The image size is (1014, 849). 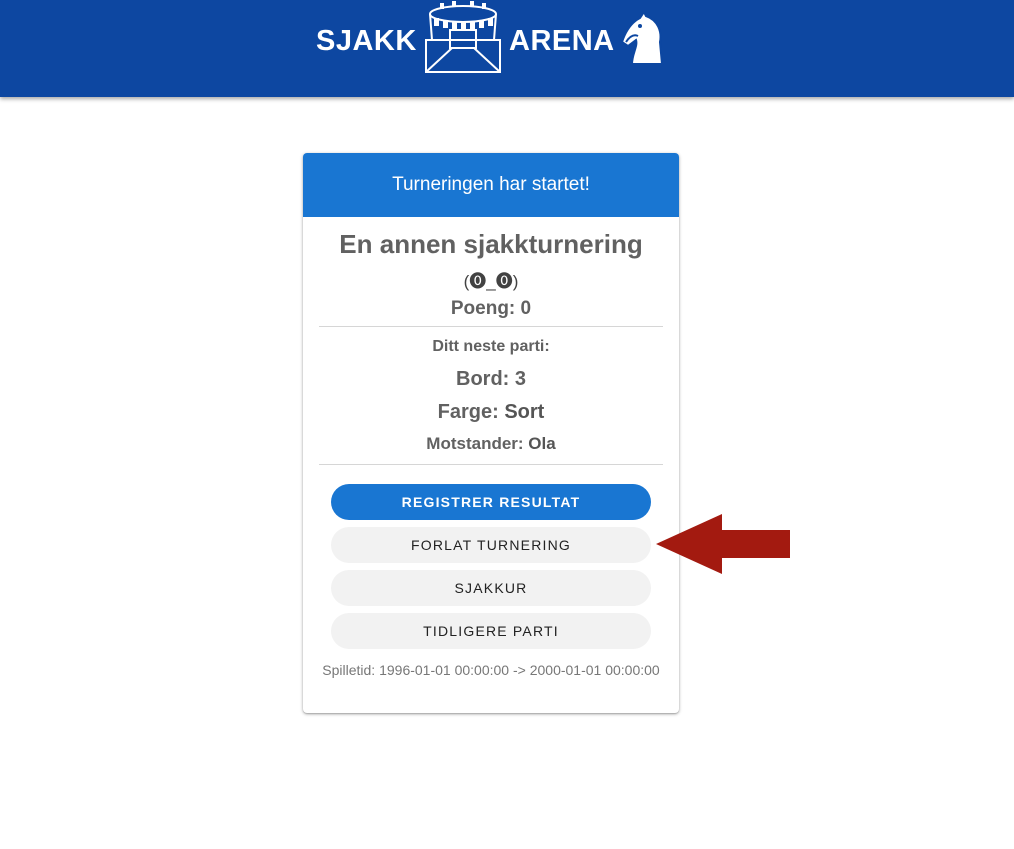 I want to click on logo-word-left: SJAKK, so click(x=366, y=41).